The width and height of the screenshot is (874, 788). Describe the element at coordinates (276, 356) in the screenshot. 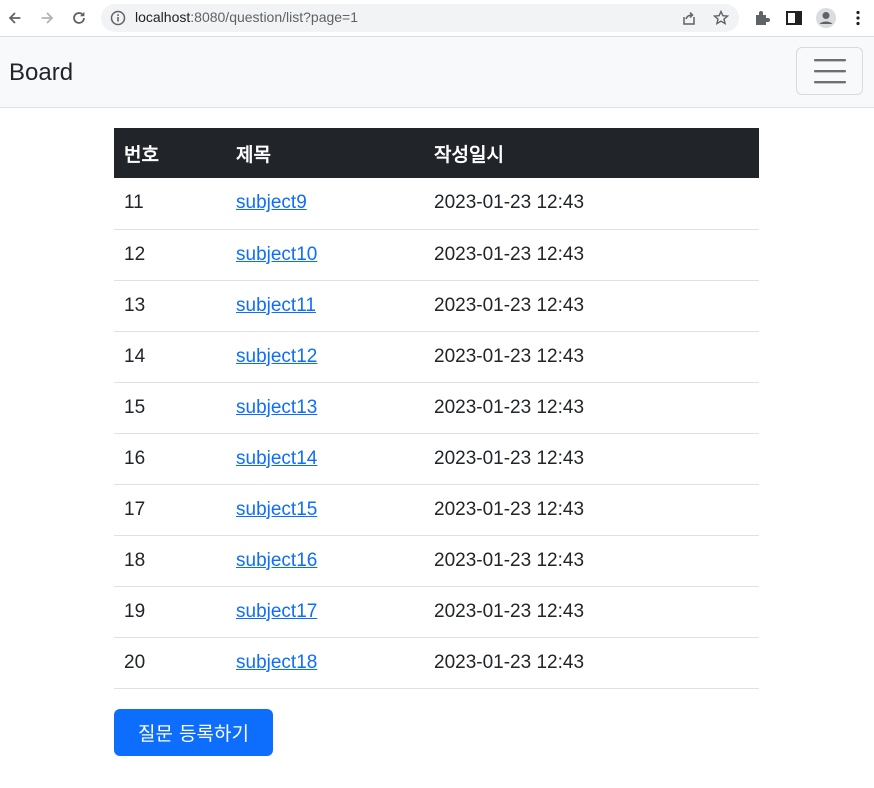

I see `subject-link: subject12` at that location.